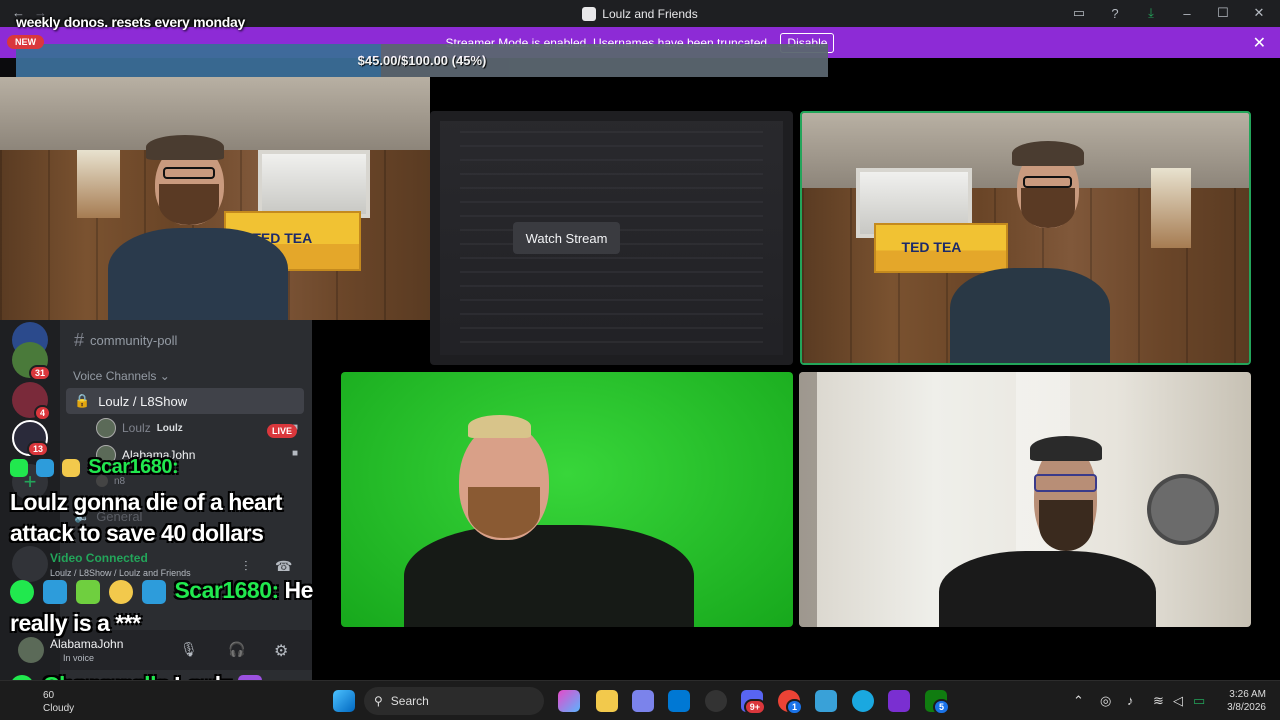  Describe the element at coordinates (283, 566) in the screenshot. I see `disconnect-icon: ☎` at that location.